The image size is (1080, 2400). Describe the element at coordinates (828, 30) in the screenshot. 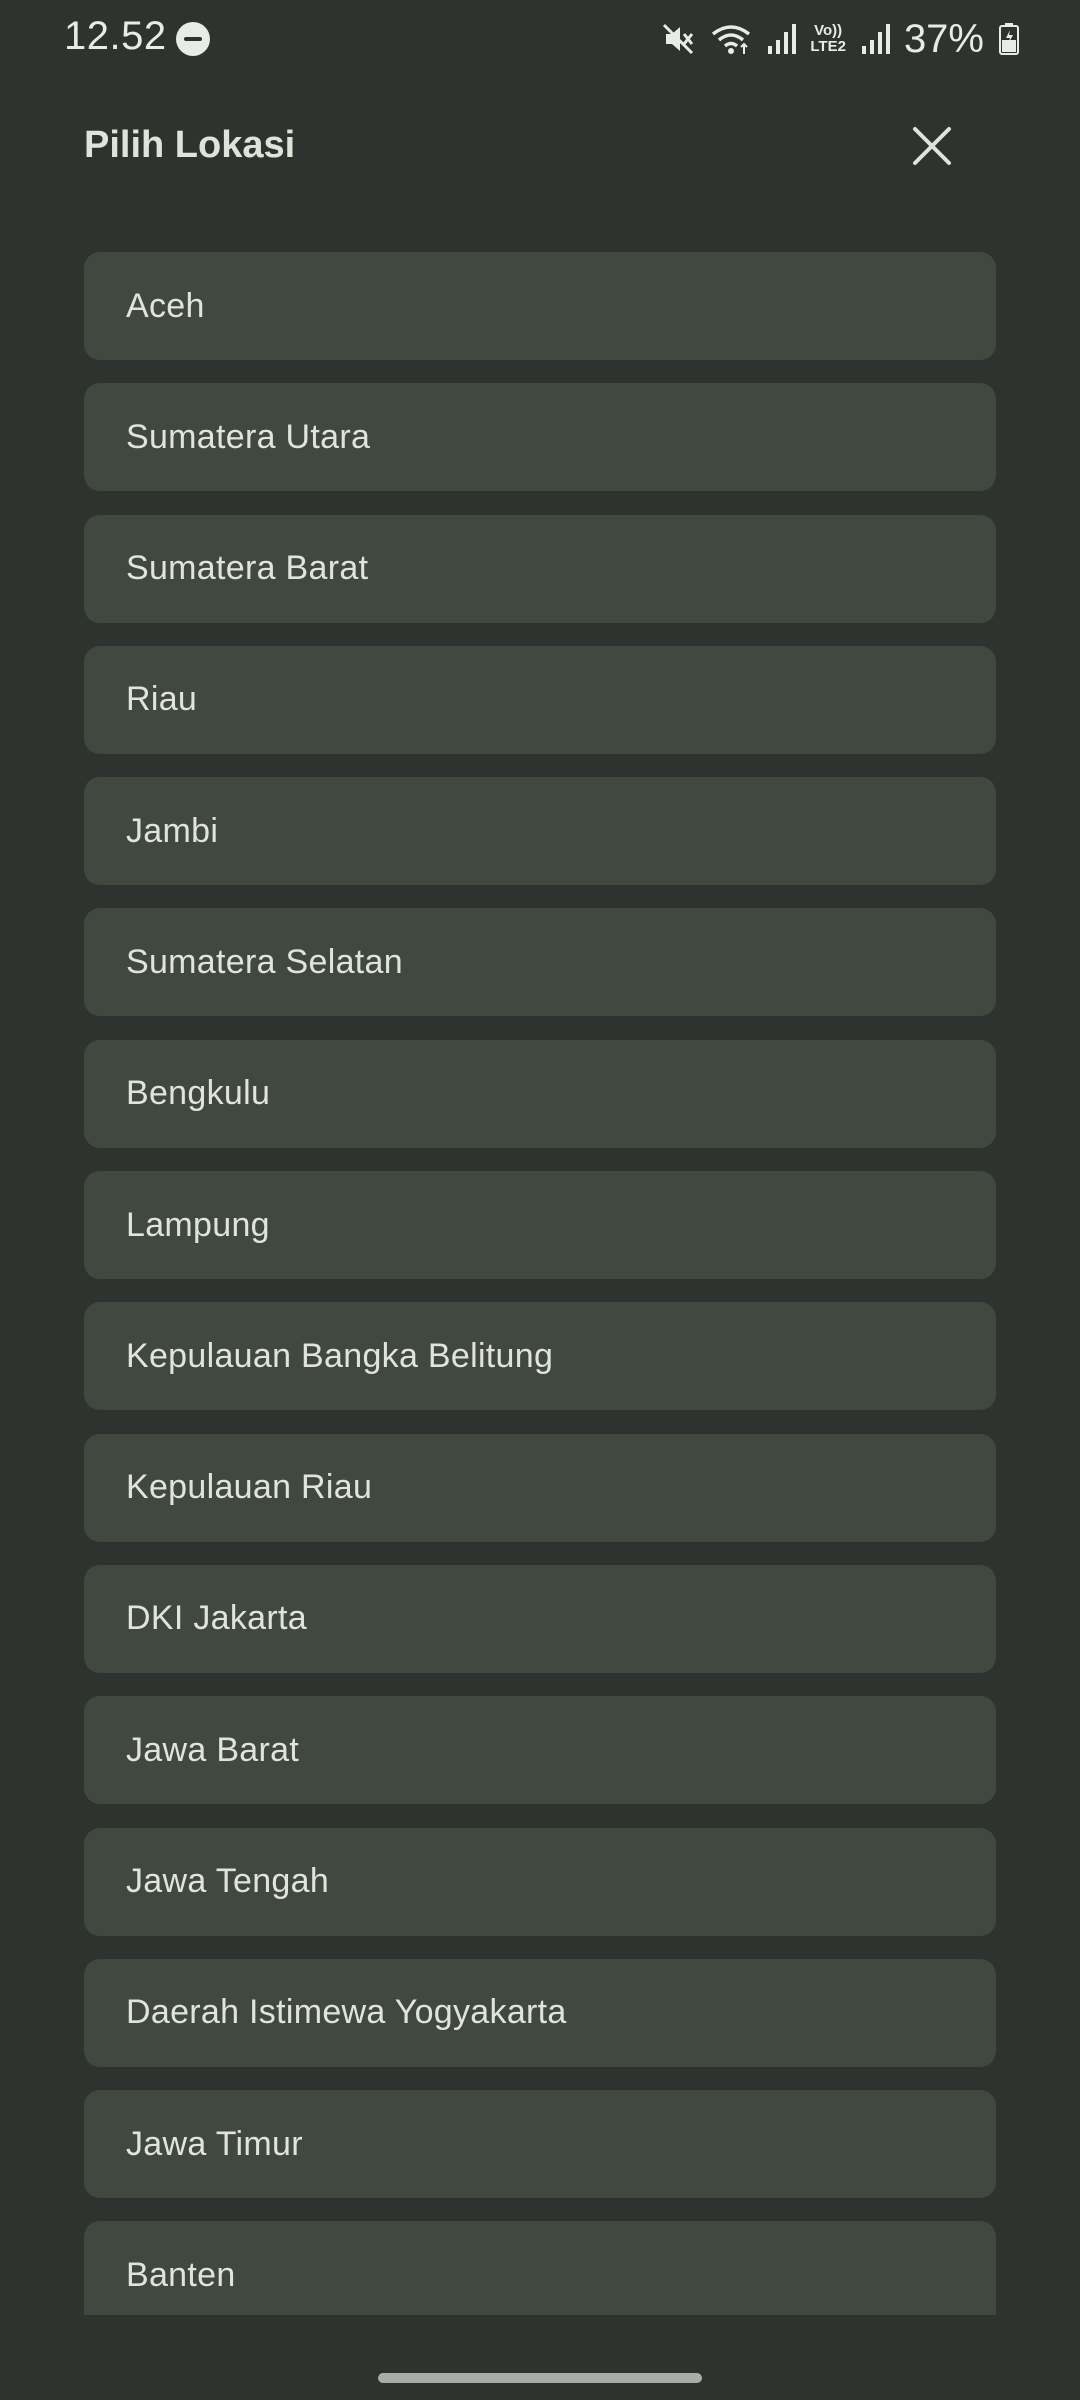

I see `volte-label: Vo))` at that location.